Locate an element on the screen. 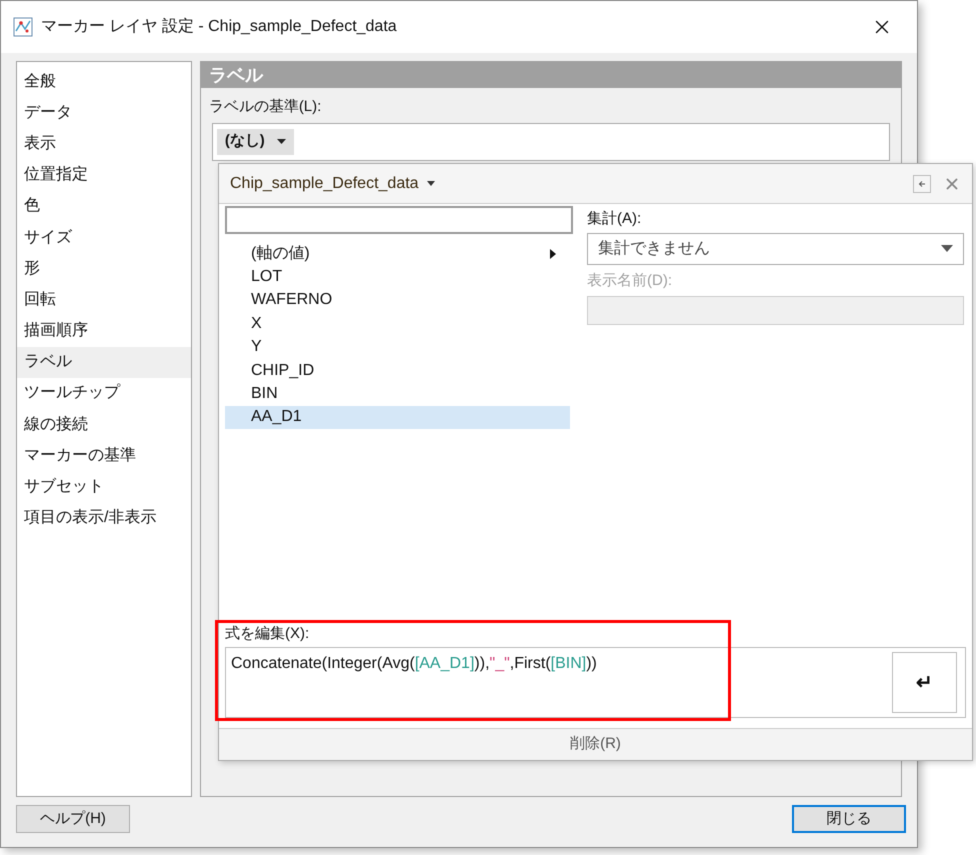  sidebar-item: 位置指定 is located at coordinates (104, 175).